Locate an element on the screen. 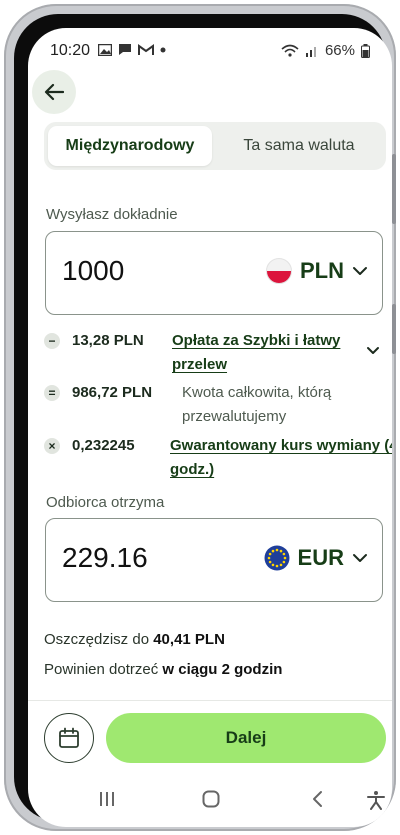 This screenshot has height=835, width=400. arrow-left-icon is located at coordinates (54, 92).